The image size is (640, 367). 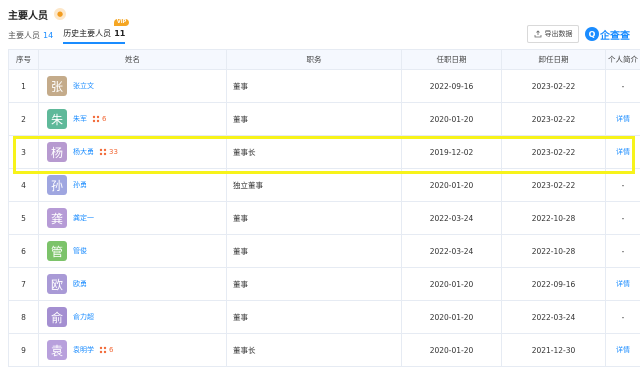 I want to click on vip-badge: VIP, so click(x=121, y=22).